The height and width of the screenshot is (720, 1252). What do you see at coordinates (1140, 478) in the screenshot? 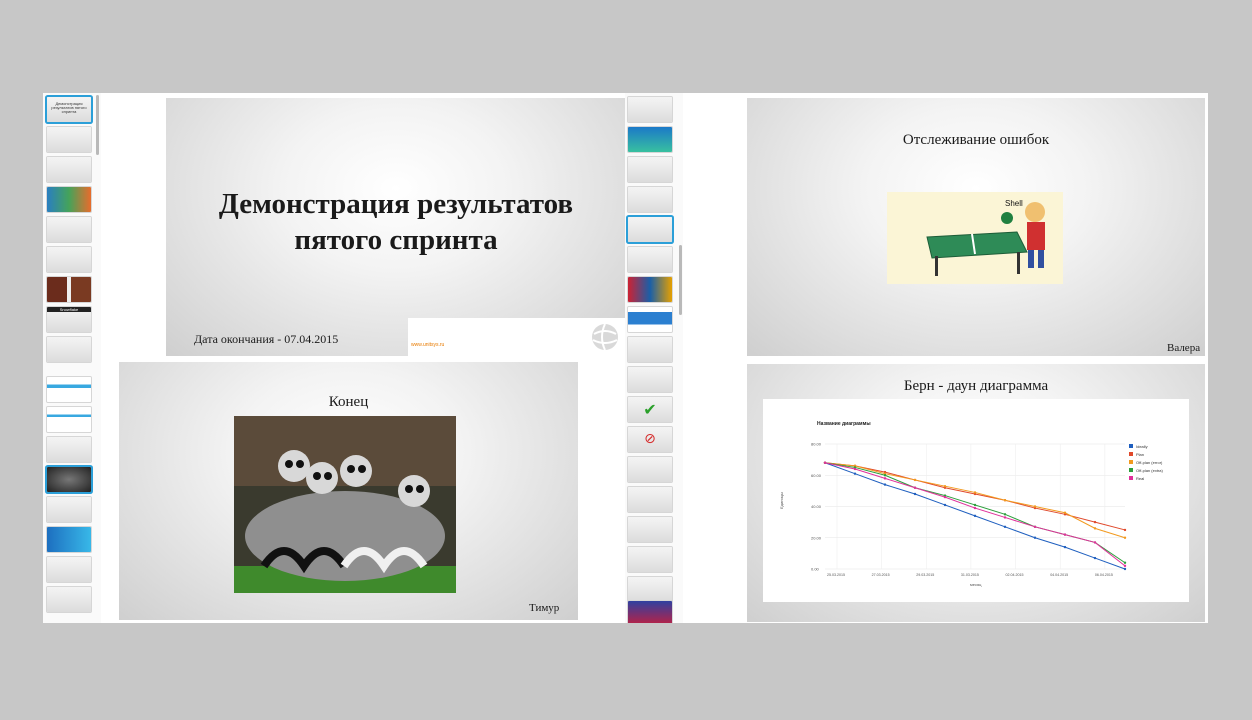
I see `chart-legend-label: Real` at bounding box center [1140, 478].